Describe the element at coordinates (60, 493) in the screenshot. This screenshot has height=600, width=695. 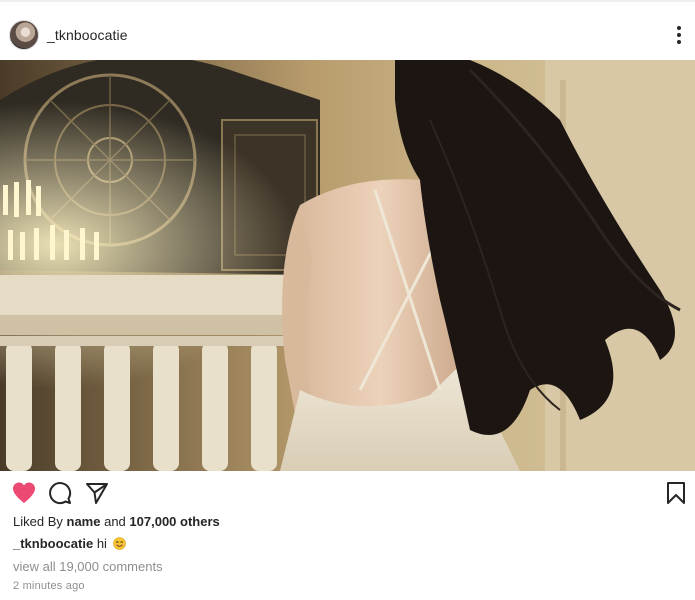
I see `comment-icon` at that location.